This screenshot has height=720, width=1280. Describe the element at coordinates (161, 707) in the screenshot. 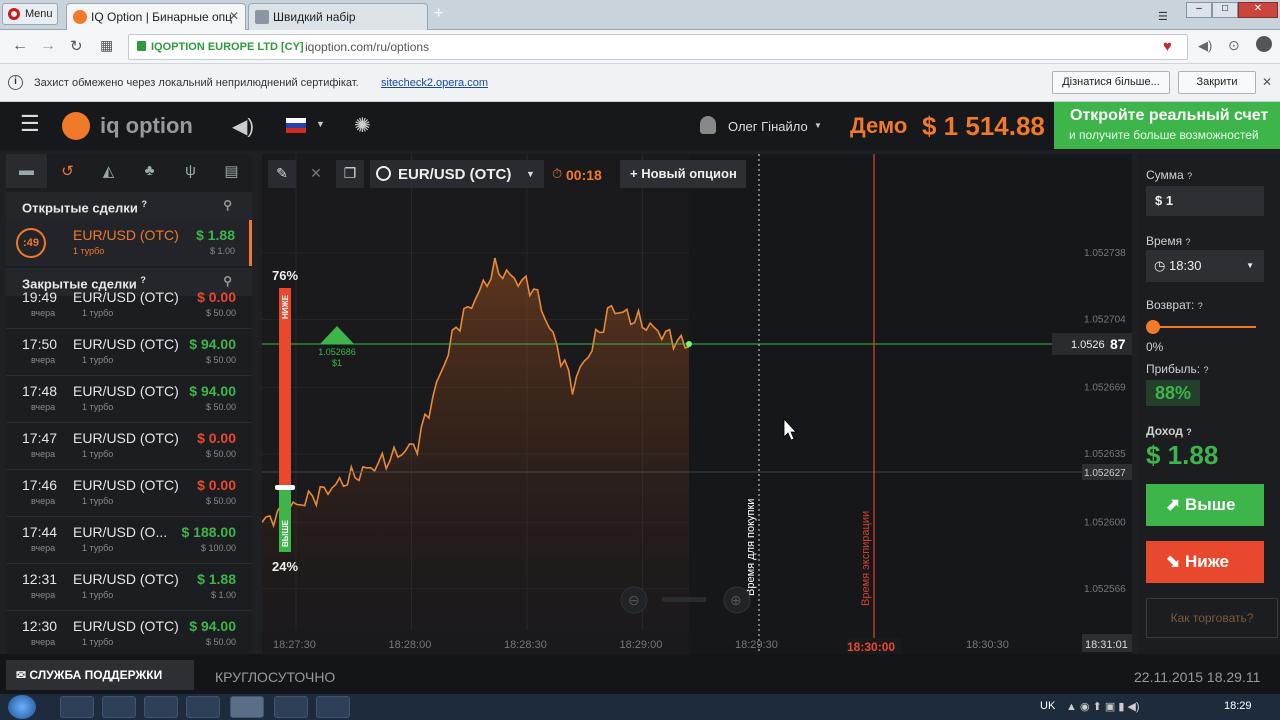

I see `taskbar-app3-icon` at that location.